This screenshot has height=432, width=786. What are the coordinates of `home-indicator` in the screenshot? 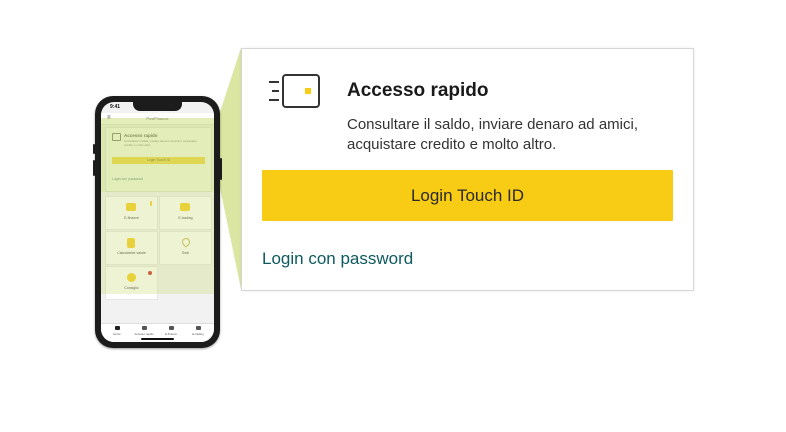 It's located at (157, 339).